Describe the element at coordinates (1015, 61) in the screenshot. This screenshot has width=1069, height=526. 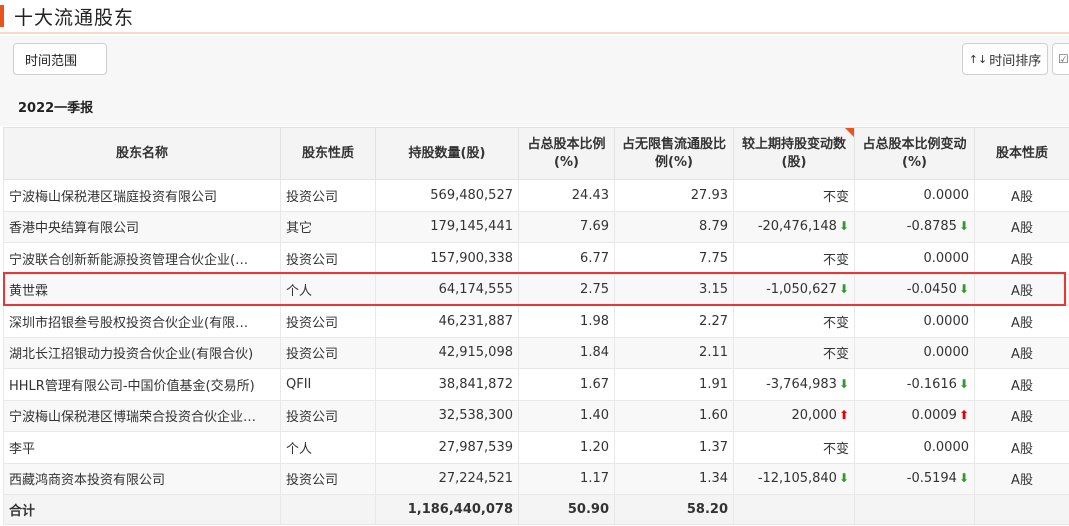
I see `time-sort-label: 时间排序` at that location.